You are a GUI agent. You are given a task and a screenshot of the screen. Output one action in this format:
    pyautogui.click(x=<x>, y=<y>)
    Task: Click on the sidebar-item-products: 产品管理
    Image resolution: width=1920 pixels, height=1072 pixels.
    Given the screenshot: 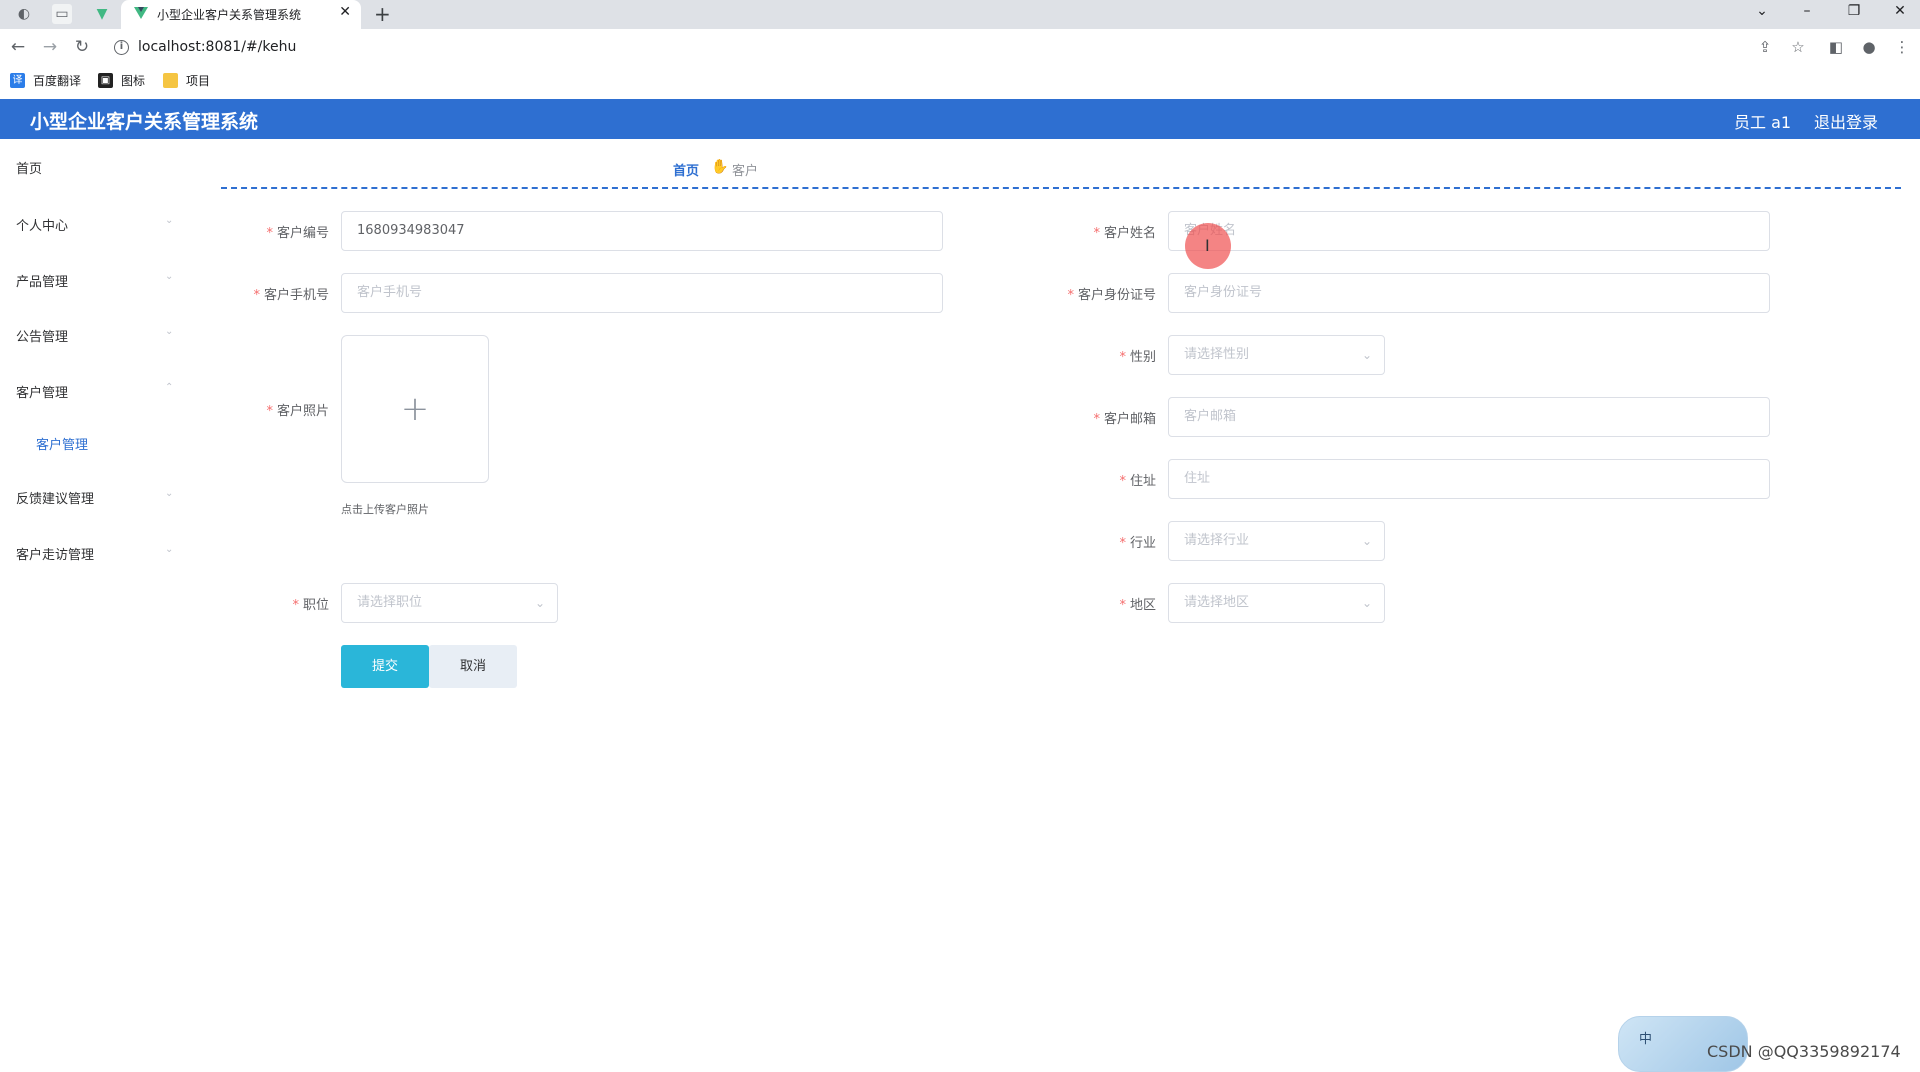 What is the action you would take?
    pyautogui.click(x=42, y=280)
    